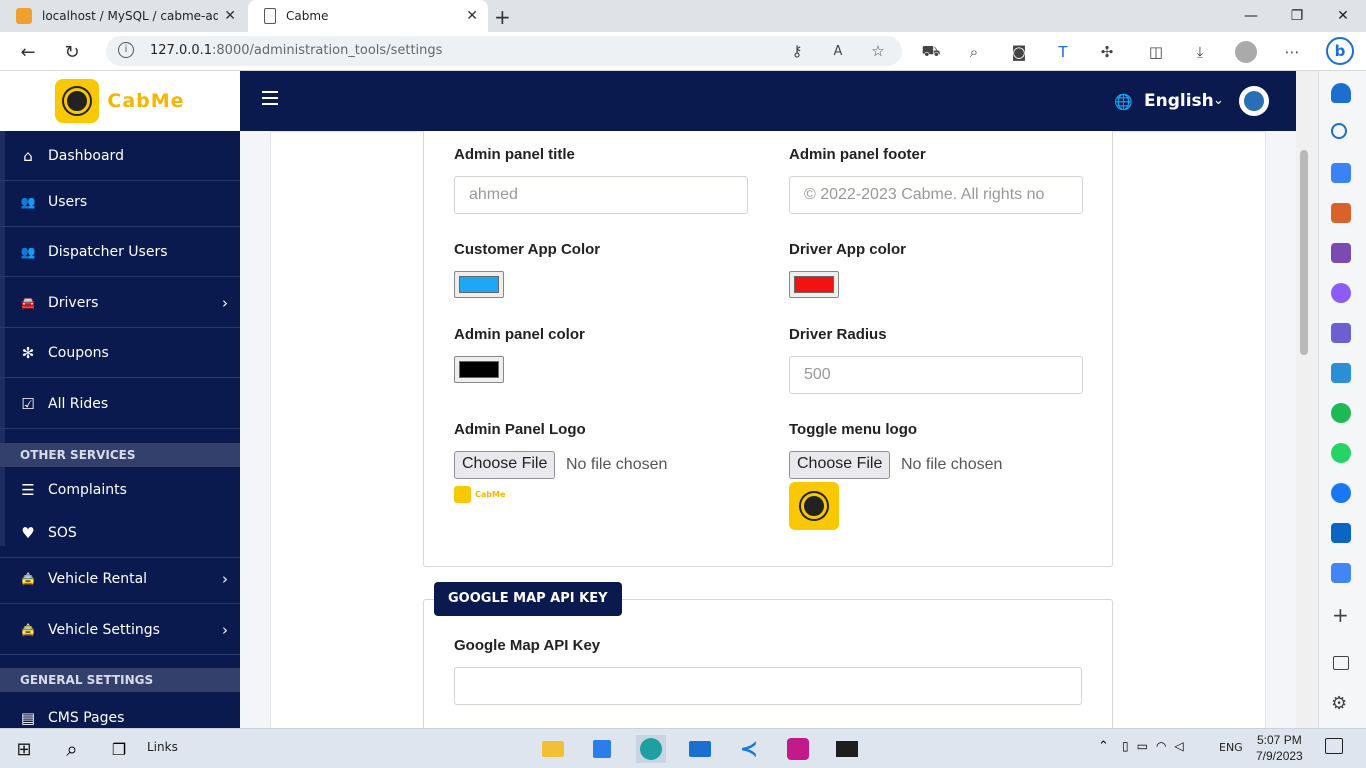  I want to click on read-aloud-icon: A, so click(838, 51).